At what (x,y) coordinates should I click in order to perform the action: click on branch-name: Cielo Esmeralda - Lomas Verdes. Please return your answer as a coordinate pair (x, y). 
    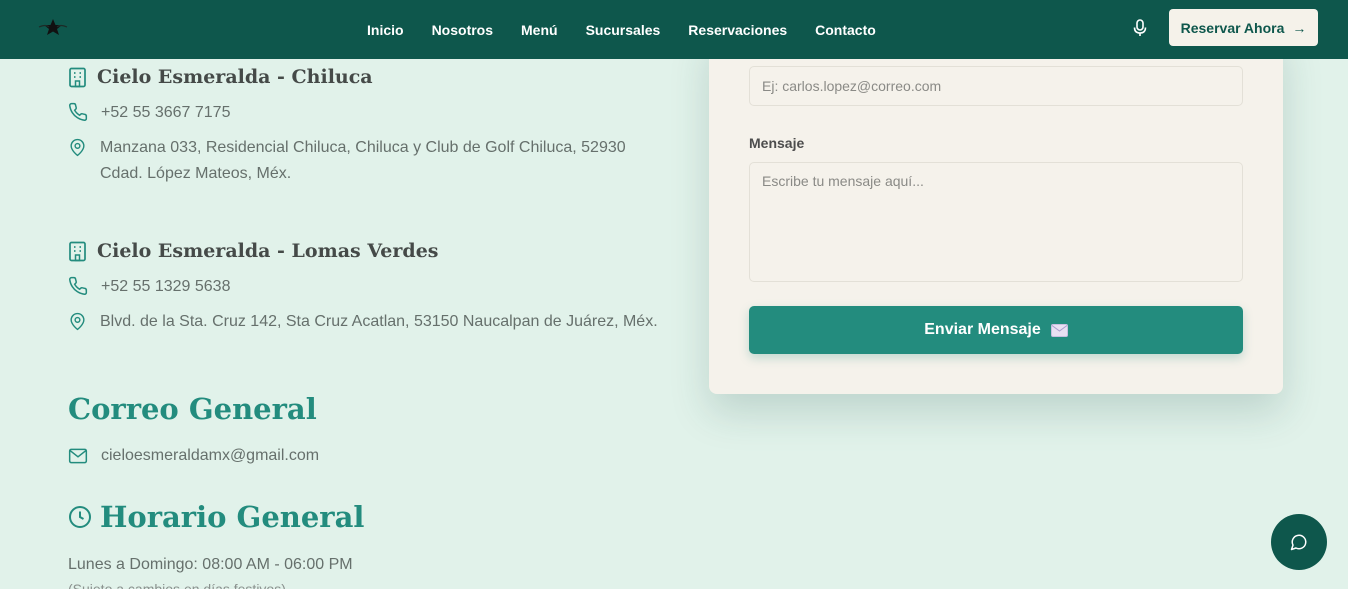
    Looking at the image, I should click on (268, 251).